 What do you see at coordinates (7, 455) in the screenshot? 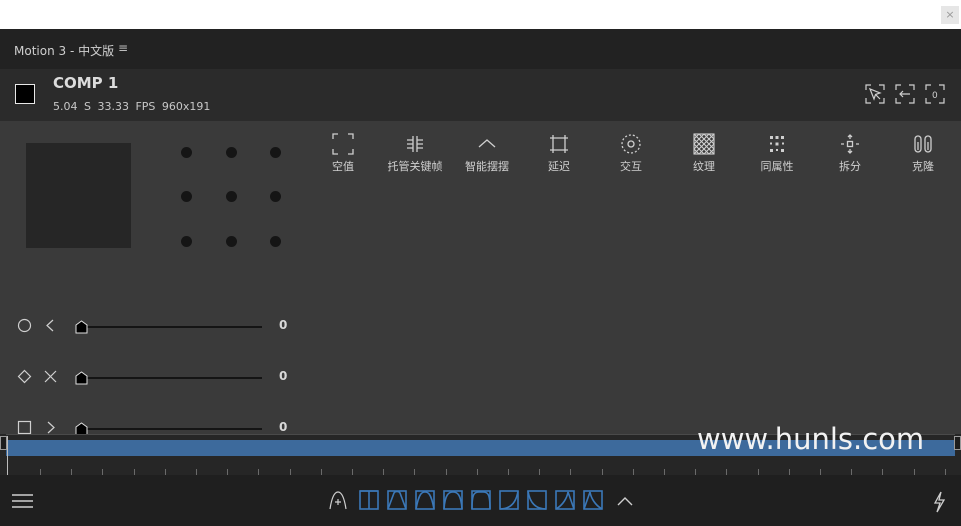
I see `timeline-playhead` at bounding box center [7, 455].